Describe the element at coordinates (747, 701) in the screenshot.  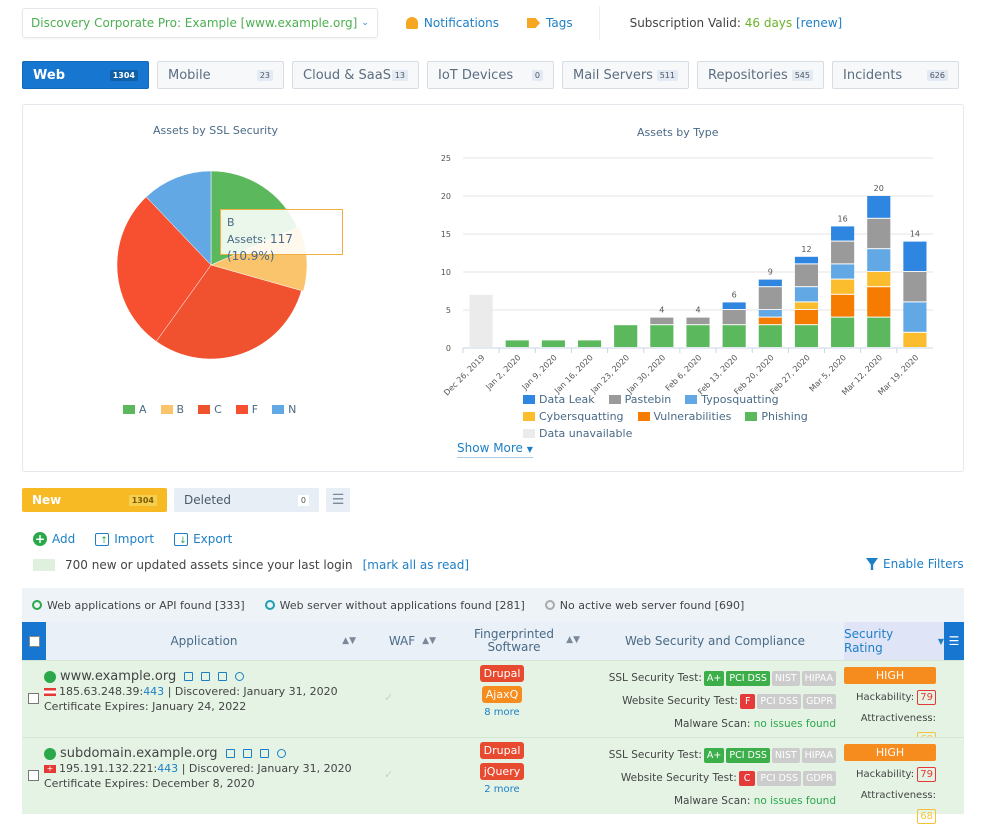
I see `web-grade-badge: F` at that location.